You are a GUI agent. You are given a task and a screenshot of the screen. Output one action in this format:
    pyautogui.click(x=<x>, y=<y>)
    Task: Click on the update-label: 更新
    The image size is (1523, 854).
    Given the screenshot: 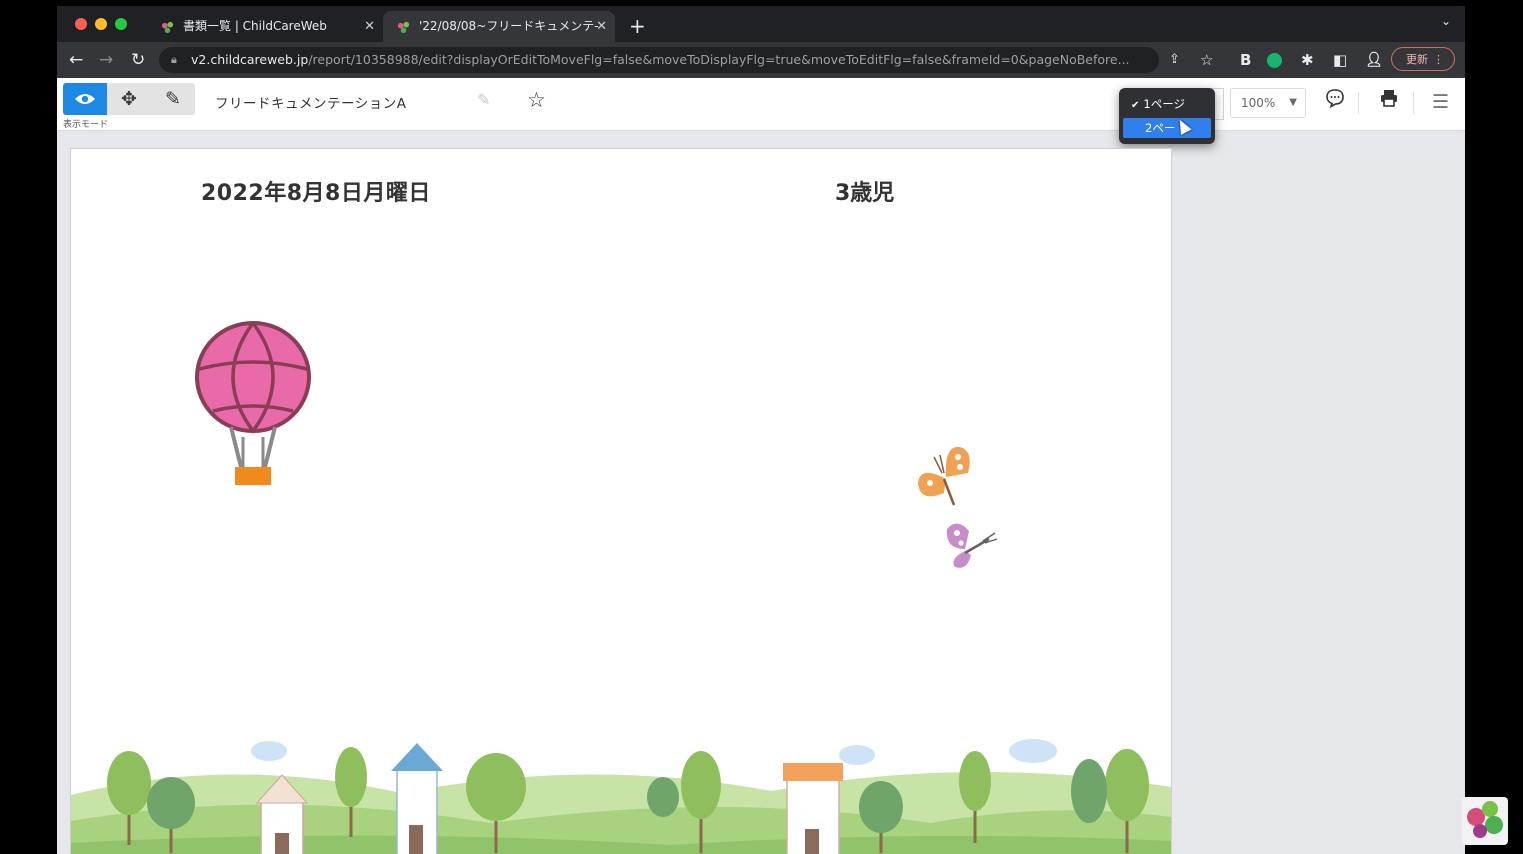 What is the action you would take?
    pyautogui.click(x=1417, y=59)
    